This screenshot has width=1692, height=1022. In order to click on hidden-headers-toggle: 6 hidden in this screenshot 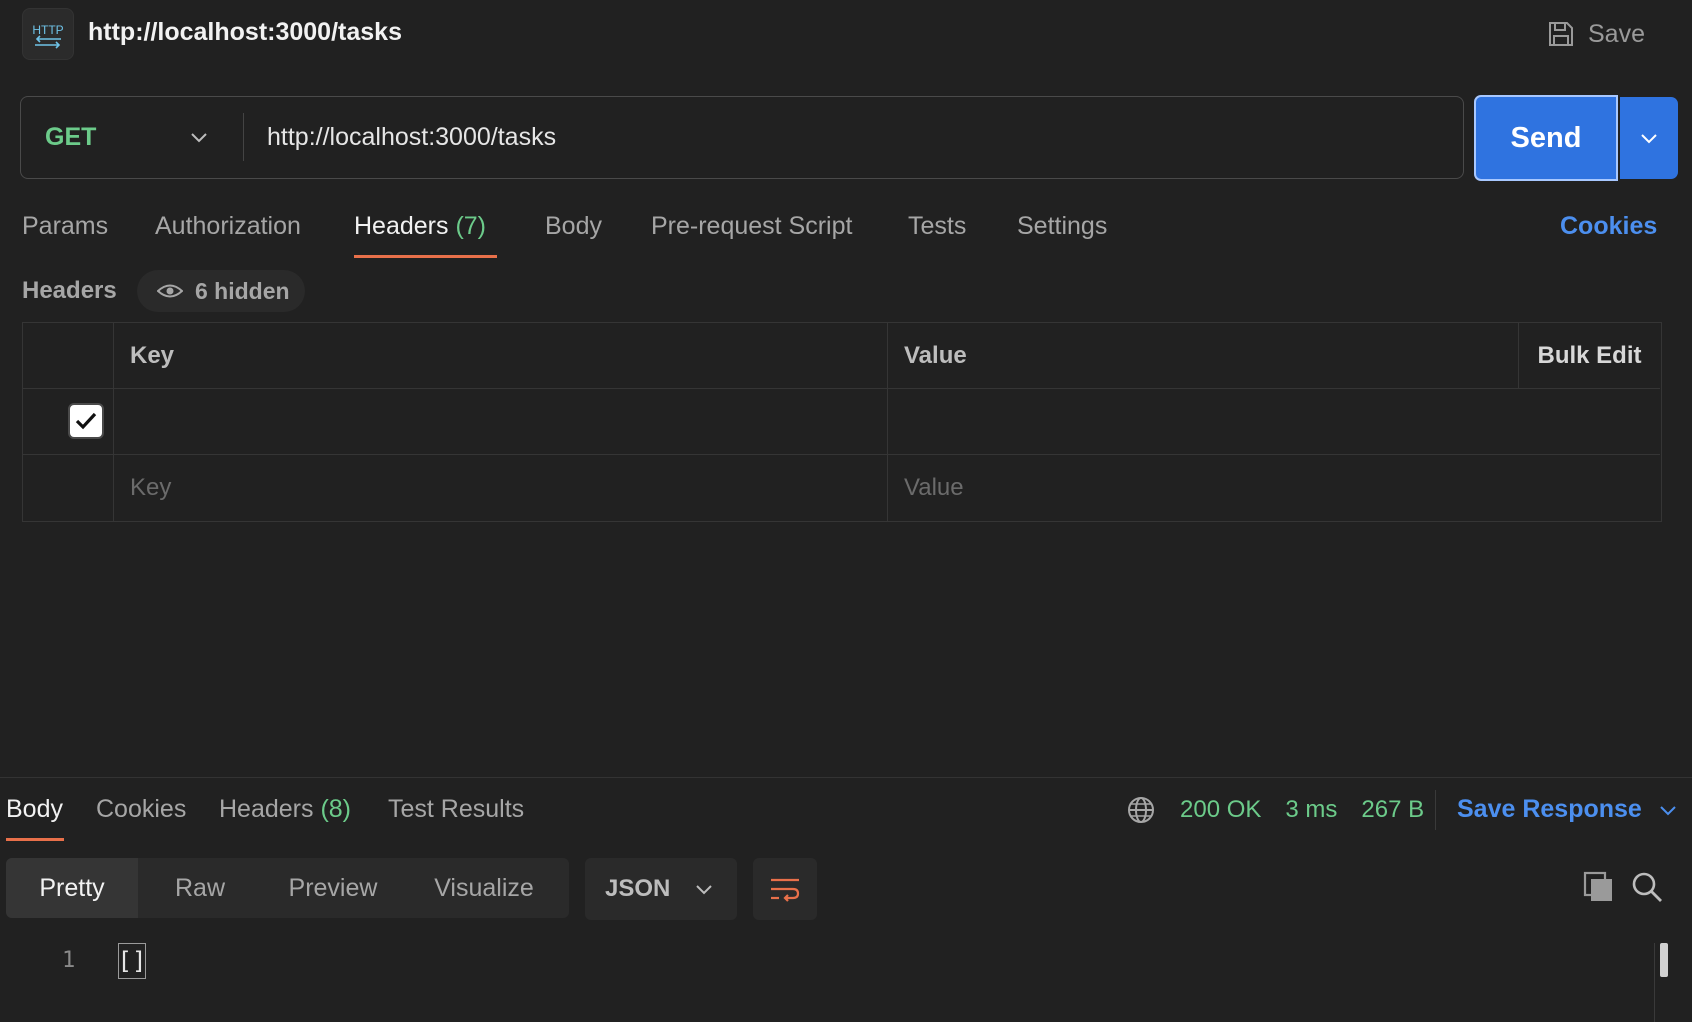, I will do `click(221, 291)`.